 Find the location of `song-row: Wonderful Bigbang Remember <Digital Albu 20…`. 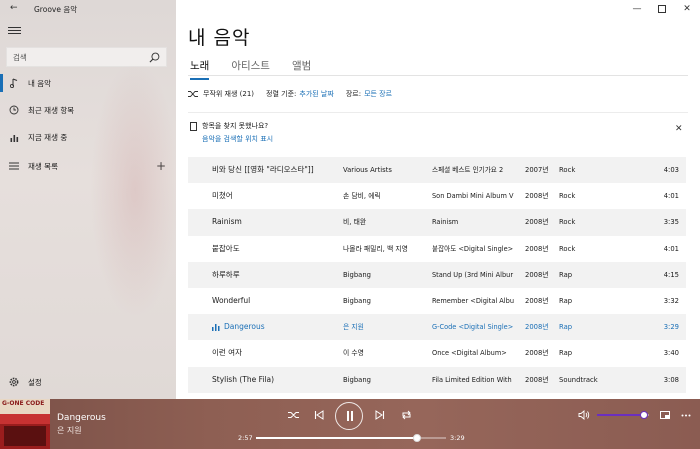

song-row: Wonderful Bigbang Remember <Digital Albu 20… is located at coordinates (437, 301).